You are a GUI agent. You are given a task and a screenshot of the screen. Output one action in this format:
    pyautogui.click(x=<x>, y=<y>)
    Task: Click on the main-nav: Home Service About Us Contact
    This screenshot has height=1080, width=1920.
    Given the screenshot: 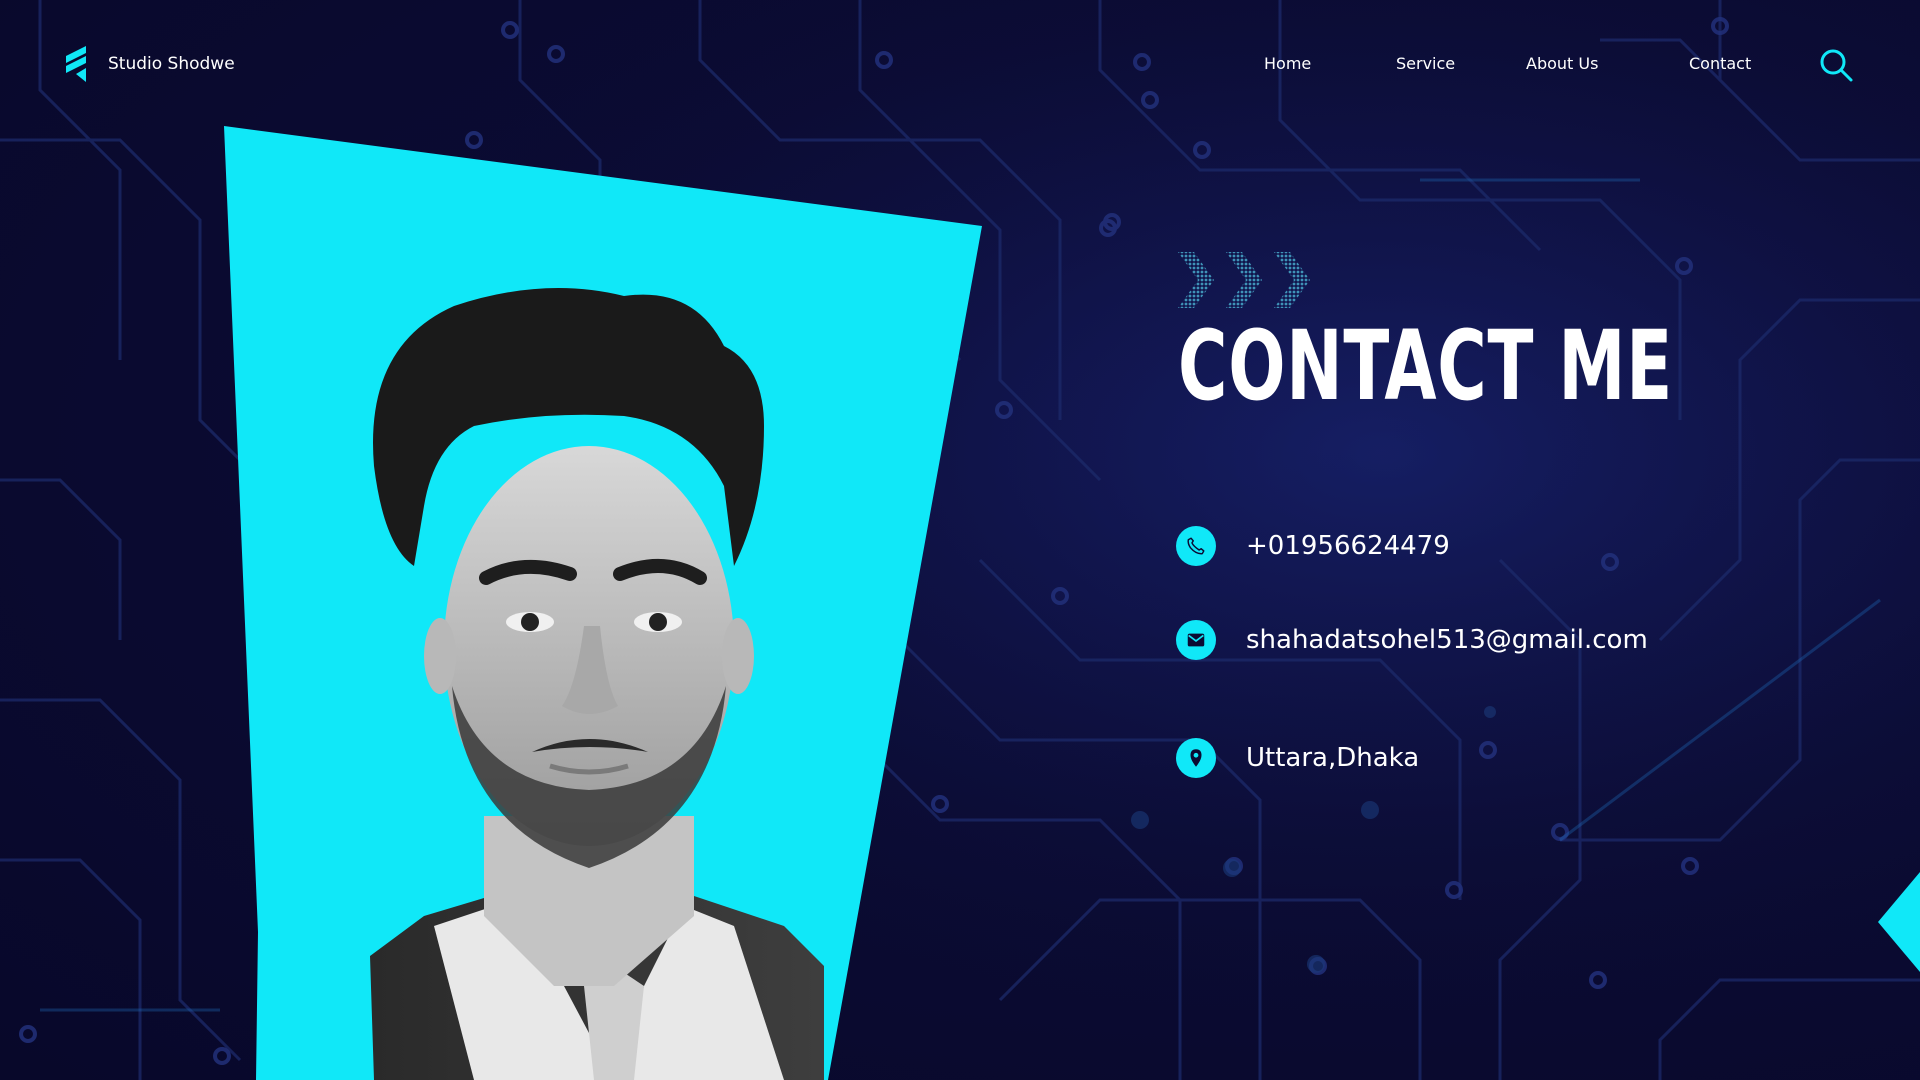 What is the action you would take?
    pyautogui.click(x=960, y=66)
    